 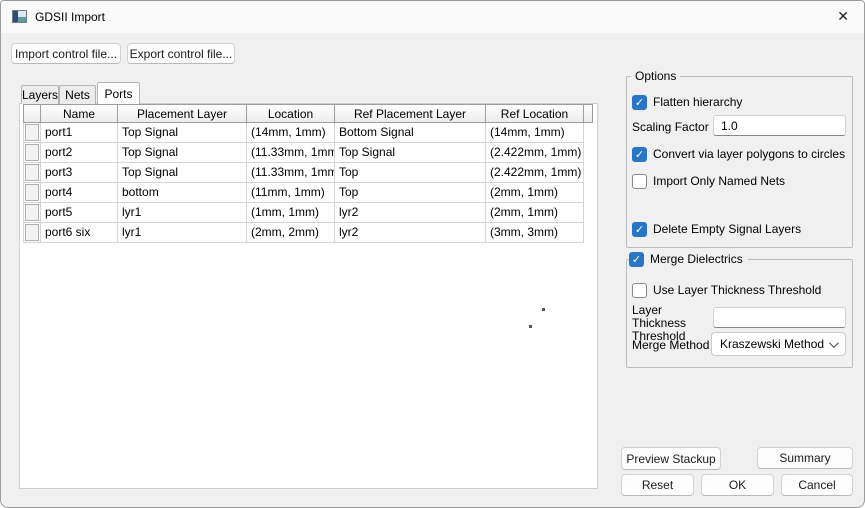 What do you see at coordinates (79, 153) in the screenshot?
I see `table-cell: port2` at bounding box center [79, 153].